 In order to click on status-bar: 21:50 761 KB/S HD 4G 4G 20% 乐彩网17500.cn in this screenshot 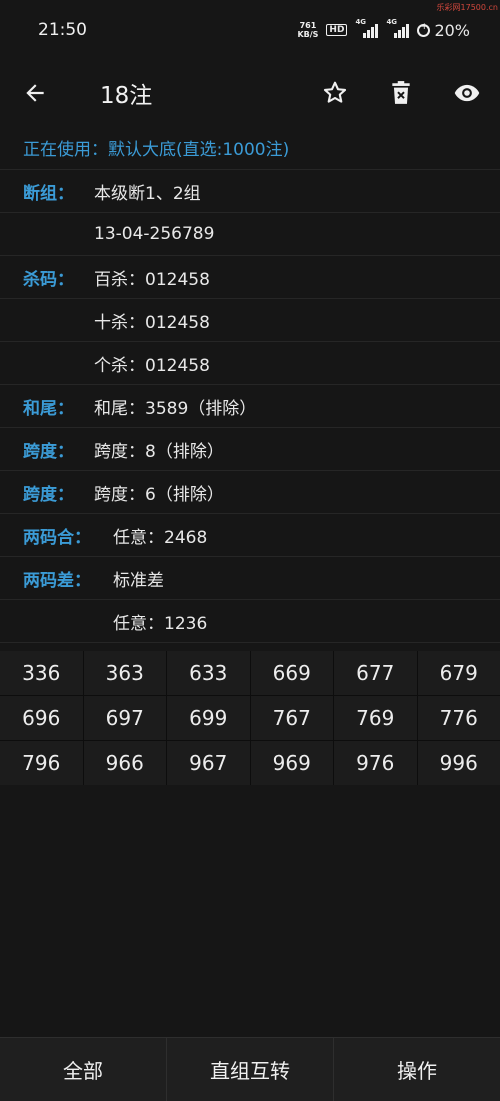, I will do `click(250, 30)`.